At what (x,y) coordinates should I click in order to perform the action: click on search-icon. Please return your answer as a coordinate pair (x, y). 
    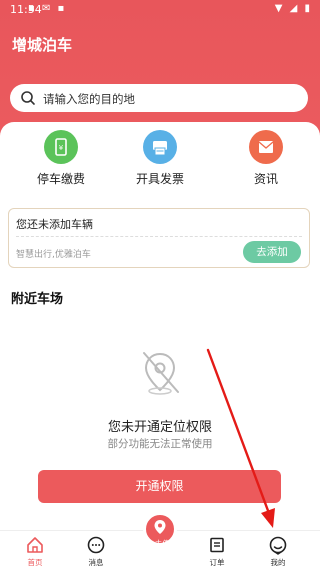
    Looking at the image, I should click on (28, 100).